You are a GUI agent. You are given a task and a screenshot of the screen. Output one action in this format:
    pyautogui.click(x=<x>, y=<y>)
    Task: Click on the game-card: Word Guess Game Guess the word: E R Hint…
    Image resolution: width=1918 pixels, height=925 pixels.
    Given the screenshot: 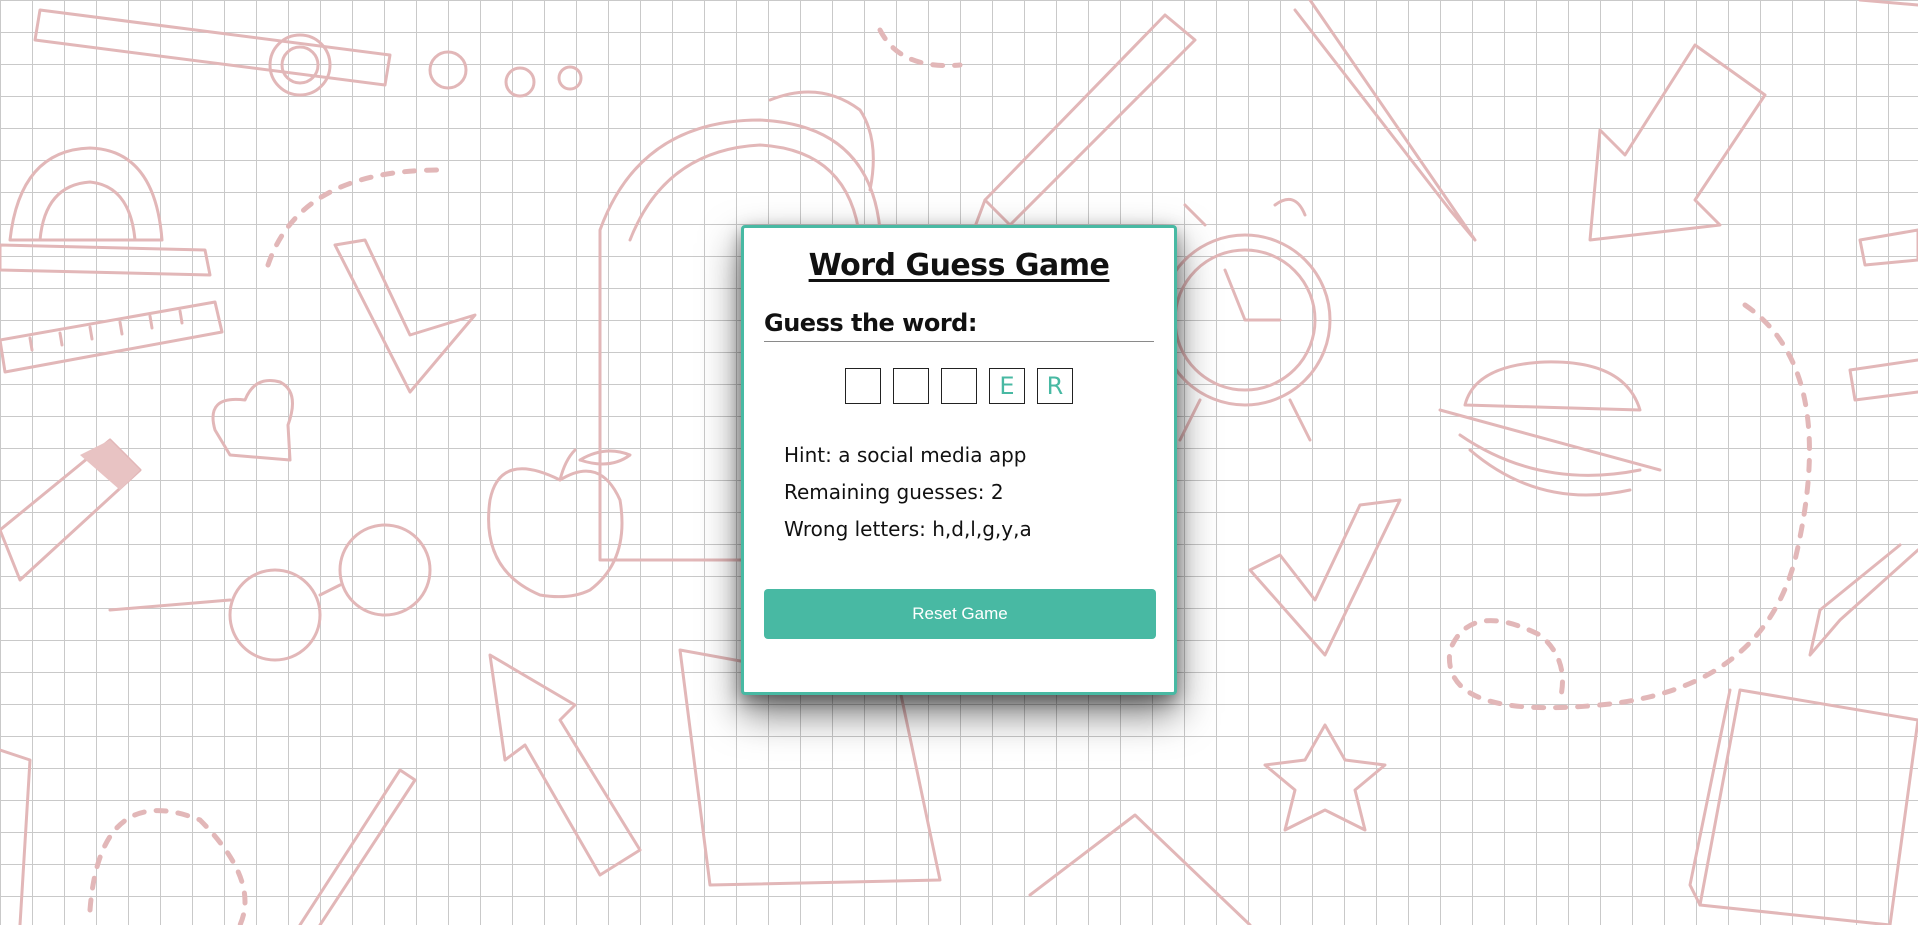 What is the action you would take?
    pyautogui.click(x=959, y=460)
    